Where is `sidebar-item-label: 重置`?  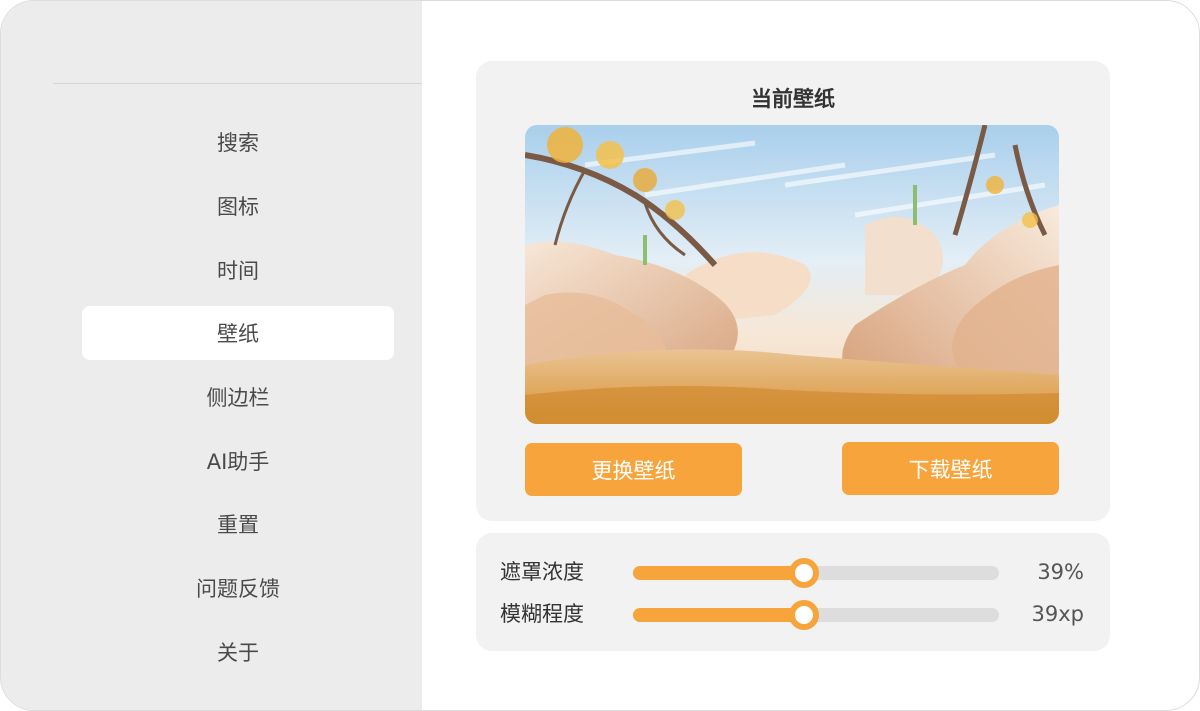
sidebar-item-label: 重置 is located at coordinates (238, 525).